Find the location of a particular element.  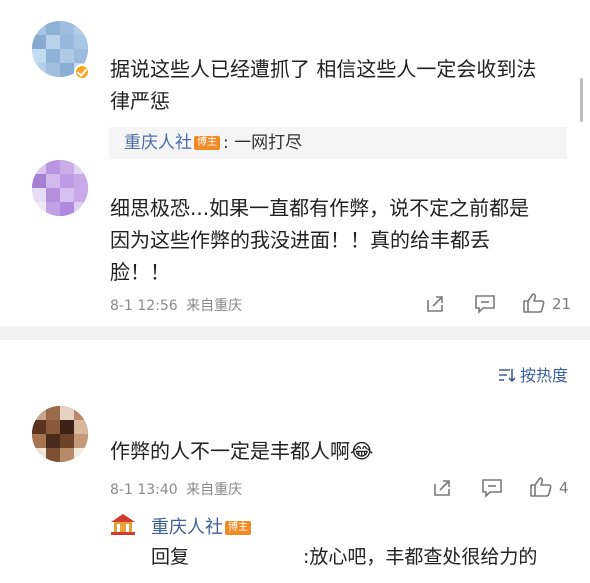

comment-2-text-line1: 细思极恐...如果一直都有作弊，说不定之前都是 is located at coordinates (320, 208).